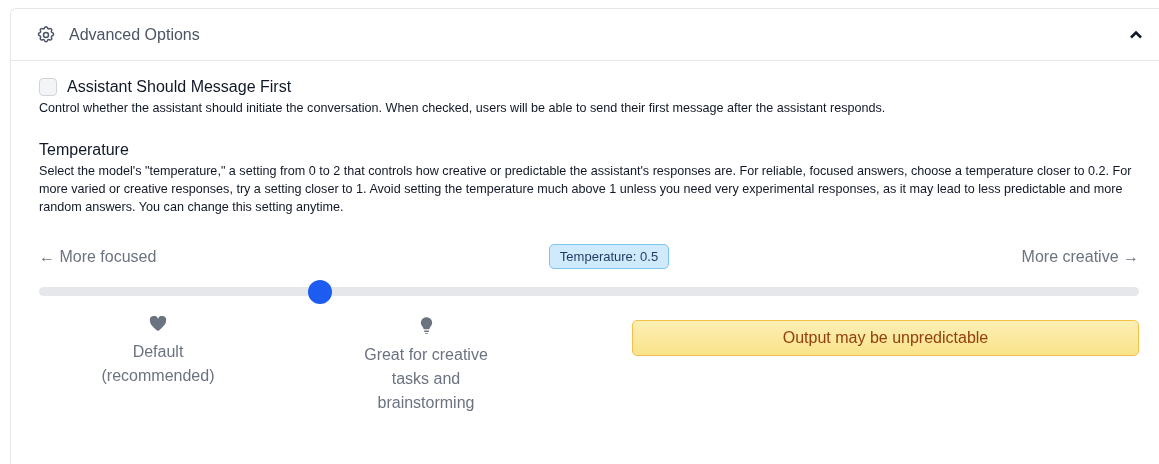  Describe the element at coordinates (179, 87) in the screenshot. I see `checkbox-label: Assistant Should Message First` at that location.